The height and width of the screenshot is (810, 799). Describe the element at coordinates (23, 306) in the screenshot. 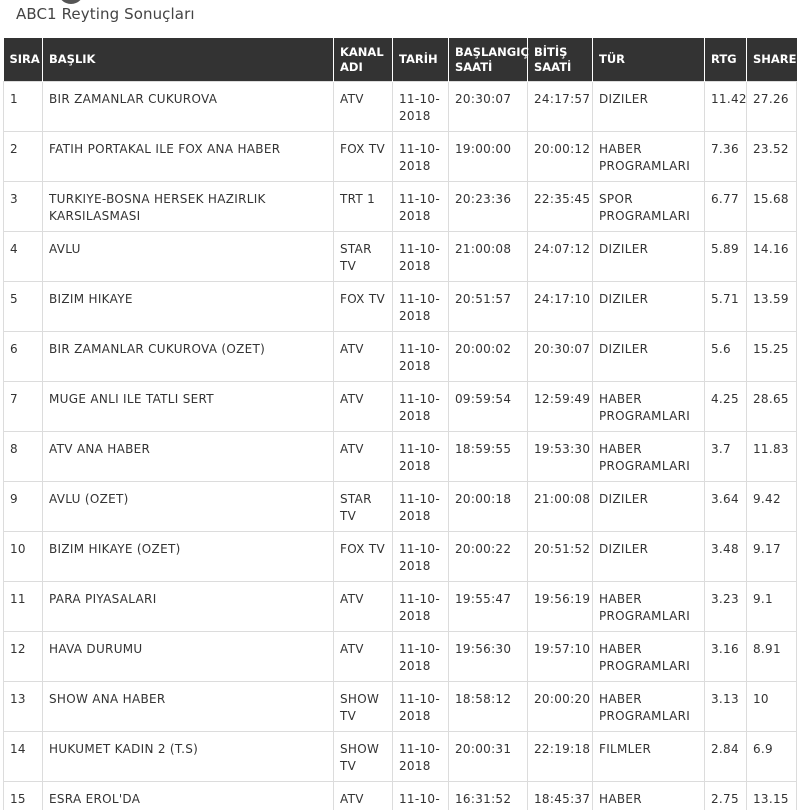

I see `cell-rank: 5` at that location.